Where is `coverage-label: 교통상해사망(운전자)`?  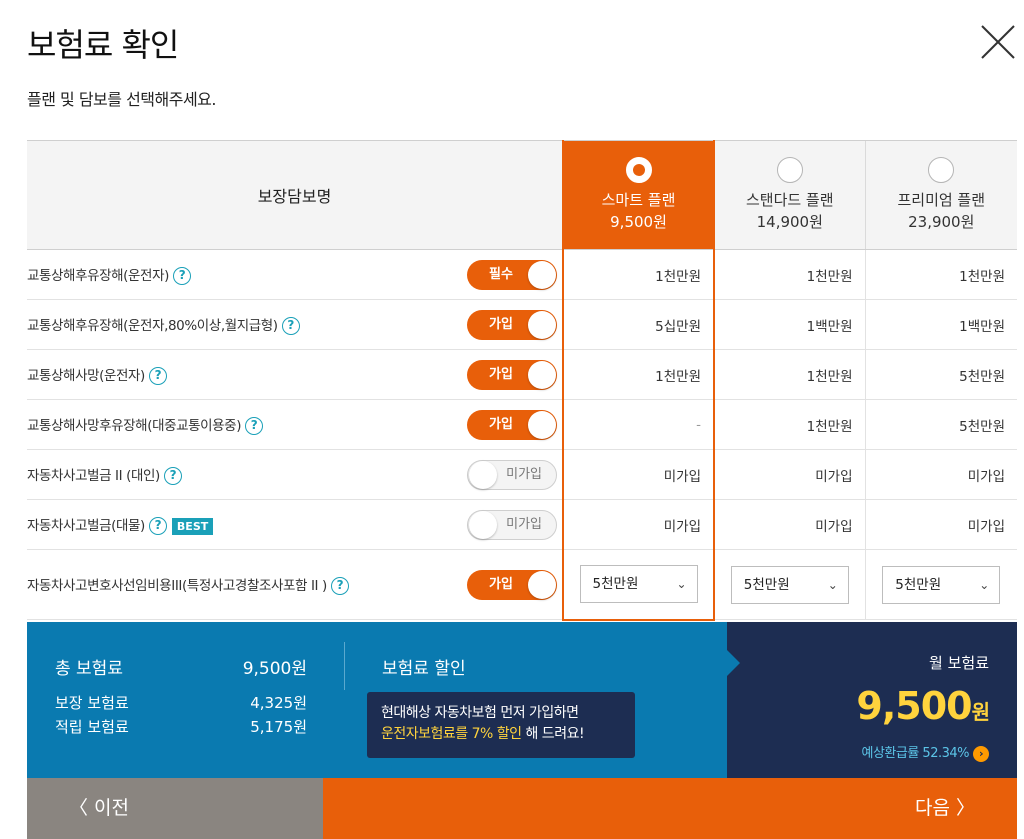 coverage-label: 교통상해사망(운전자) is located at coordinates (86, 376).